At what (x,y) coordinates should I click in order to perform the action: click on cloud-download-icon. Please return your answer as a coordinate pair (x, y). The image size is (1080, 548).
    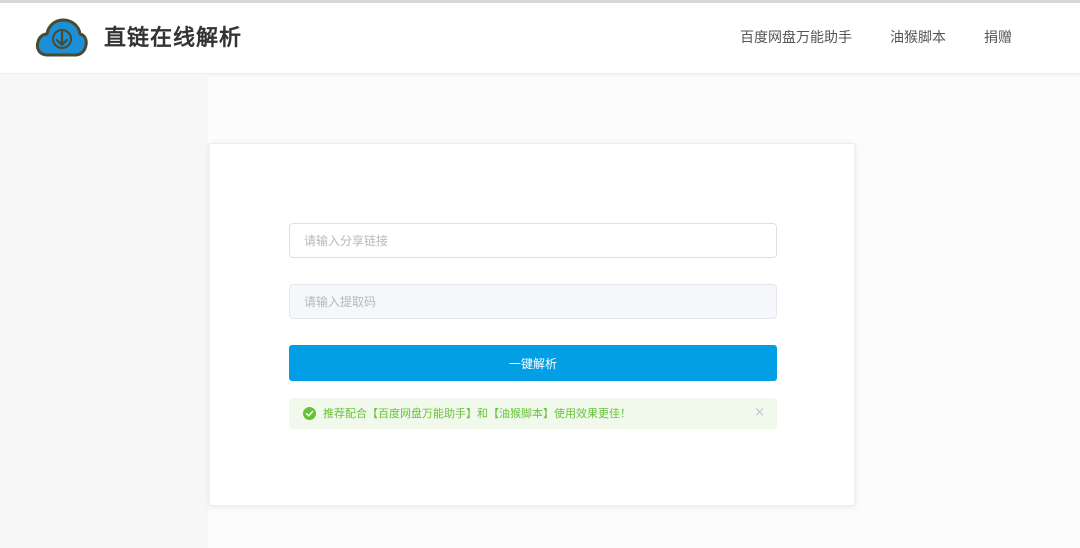
    Looking at the image, I should click on (61, 37).